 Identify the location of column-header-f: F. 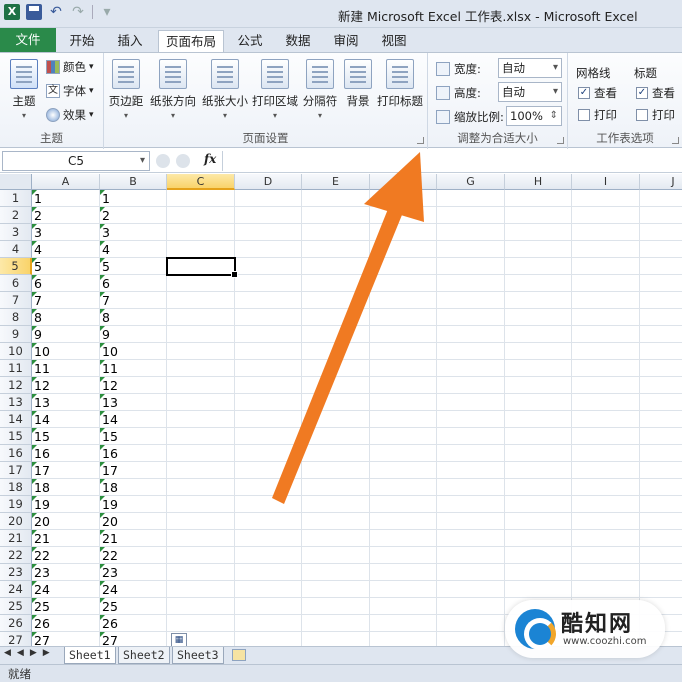
(403, 182).